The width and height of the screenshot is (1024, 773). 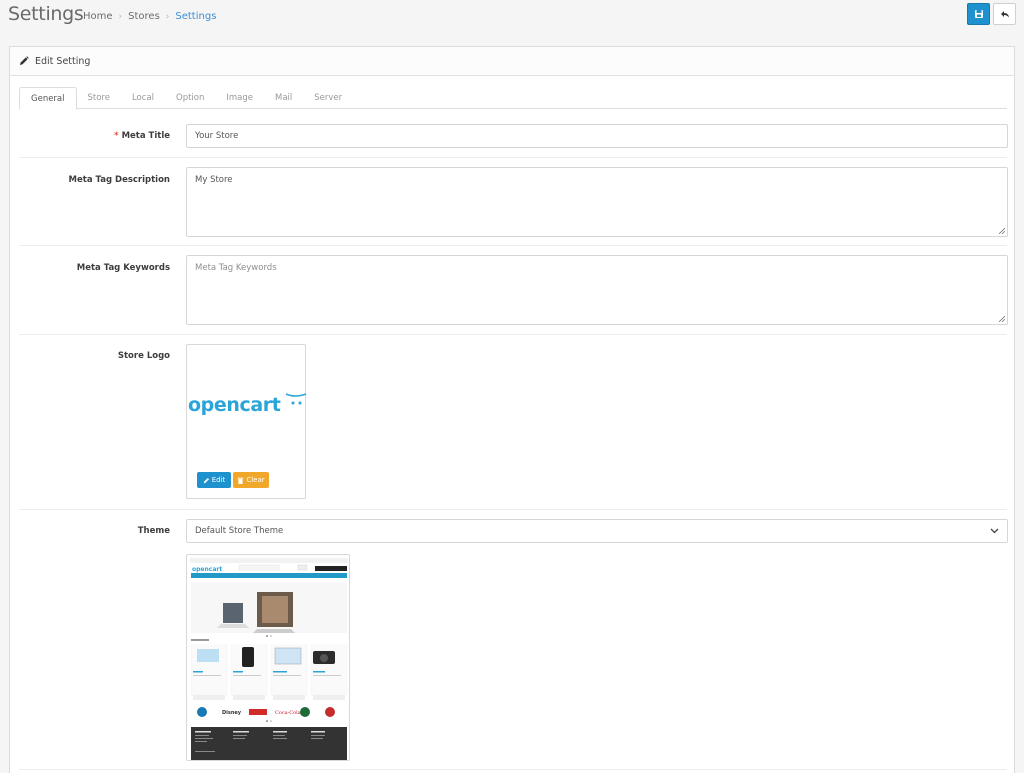 What do you see at coordinates (207, 569) in the screenshot?
I see `svg-text: opencart` at bounding box center [207, 569].